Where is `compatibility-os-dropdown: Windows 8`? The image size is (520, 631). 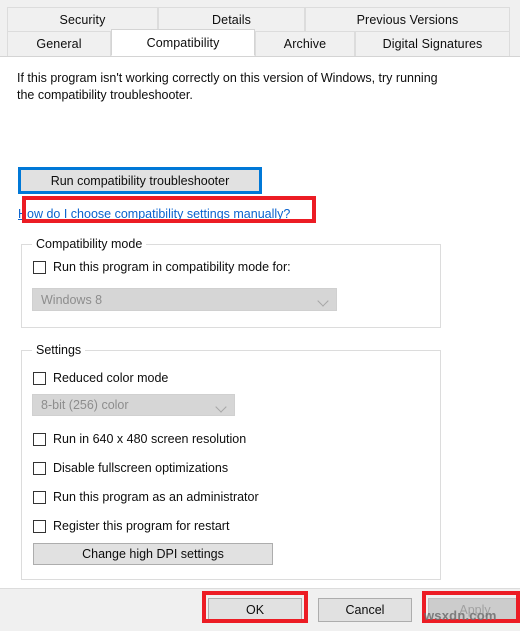 compatibility-os-dropdown: Windows 8 is located at coordinates (184, 299).